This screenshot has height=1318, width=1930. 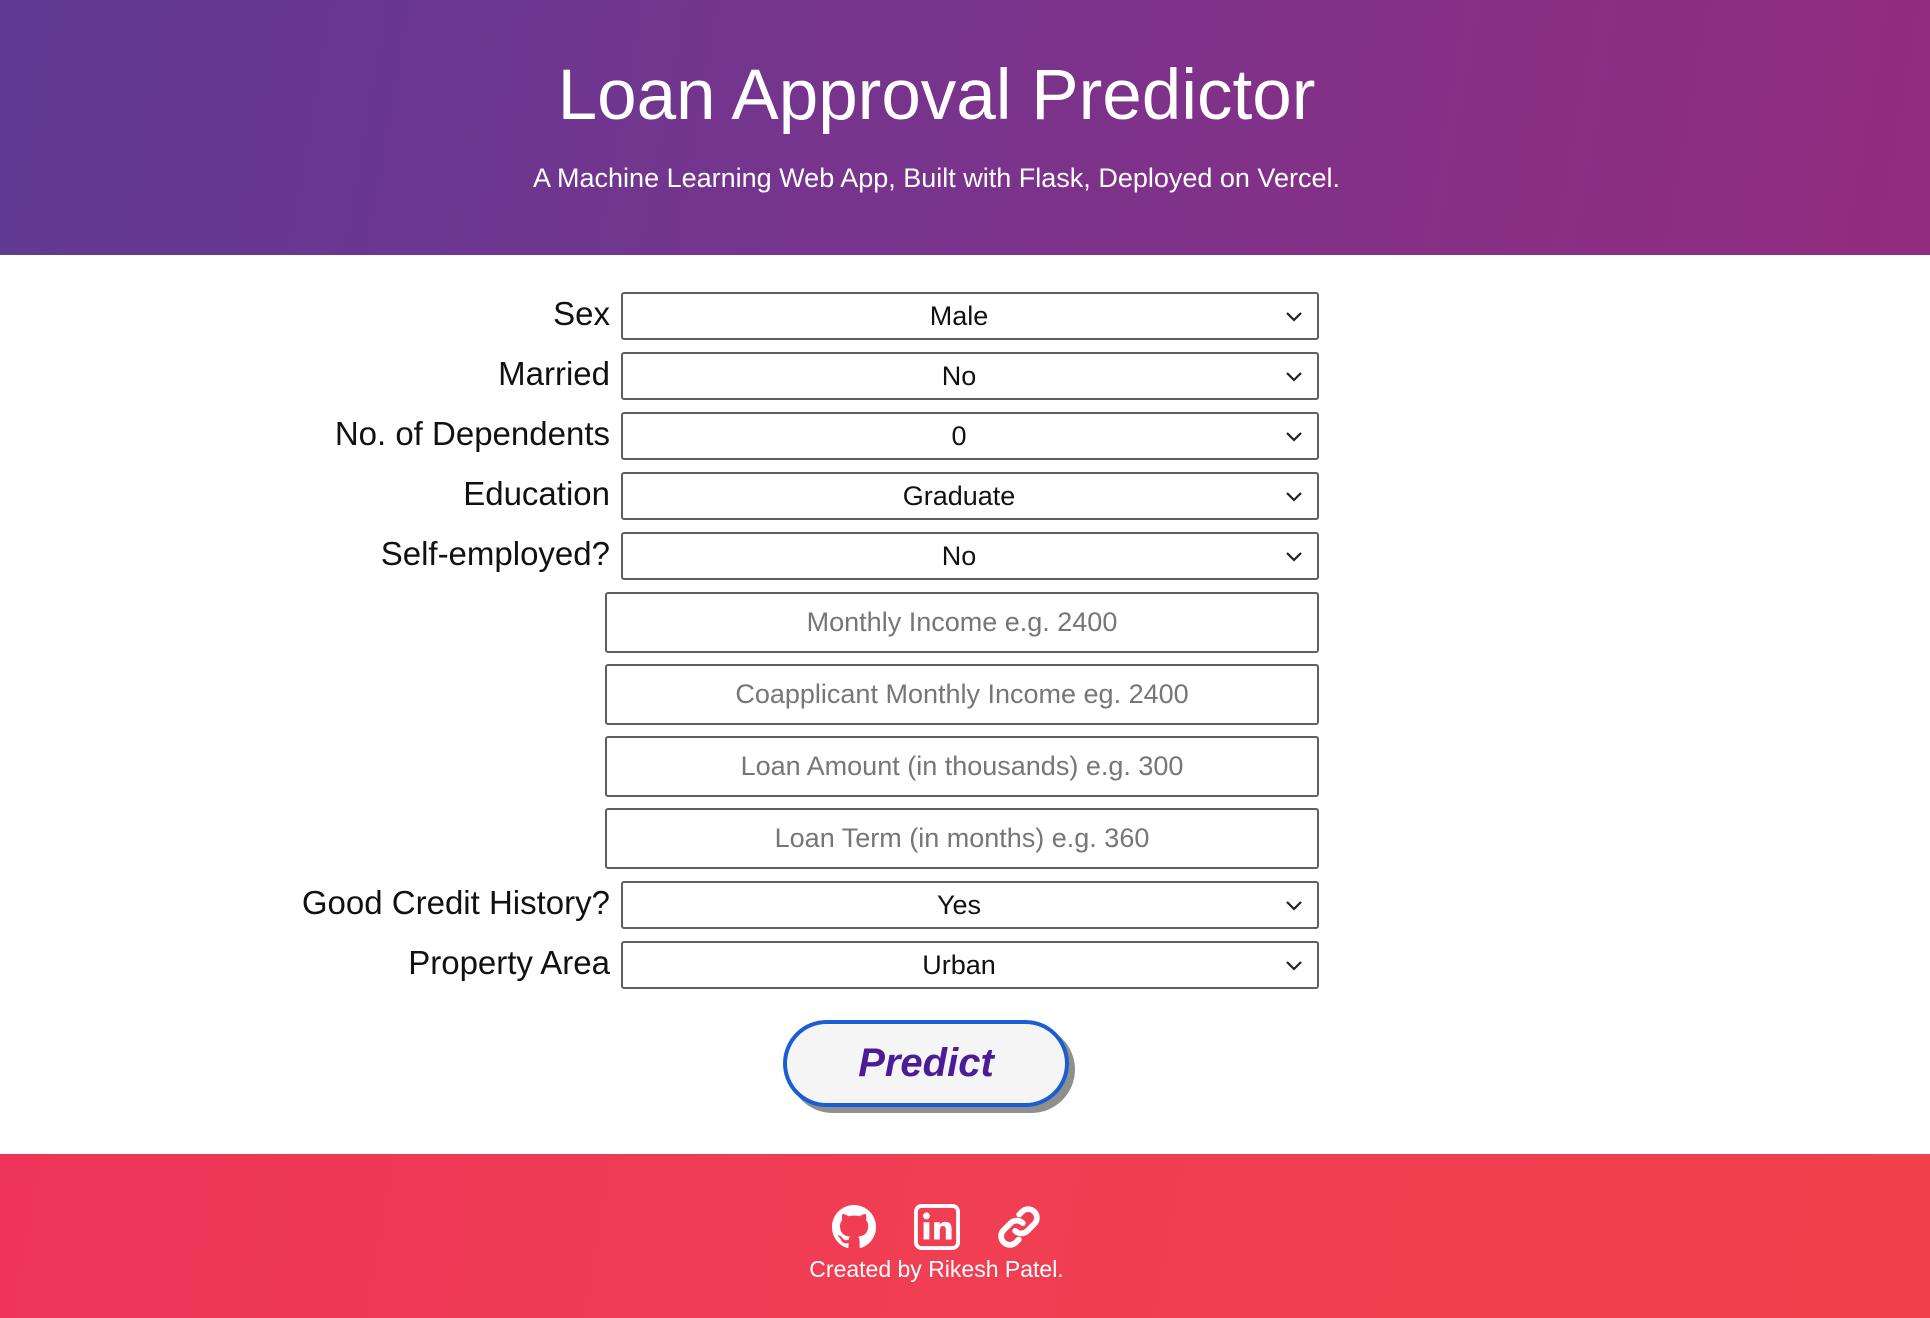 What do you see at coordinates (472, 433) in the screenshot?
I see `dependents-label: No. of Dependents` at bounding box center [472, 433].